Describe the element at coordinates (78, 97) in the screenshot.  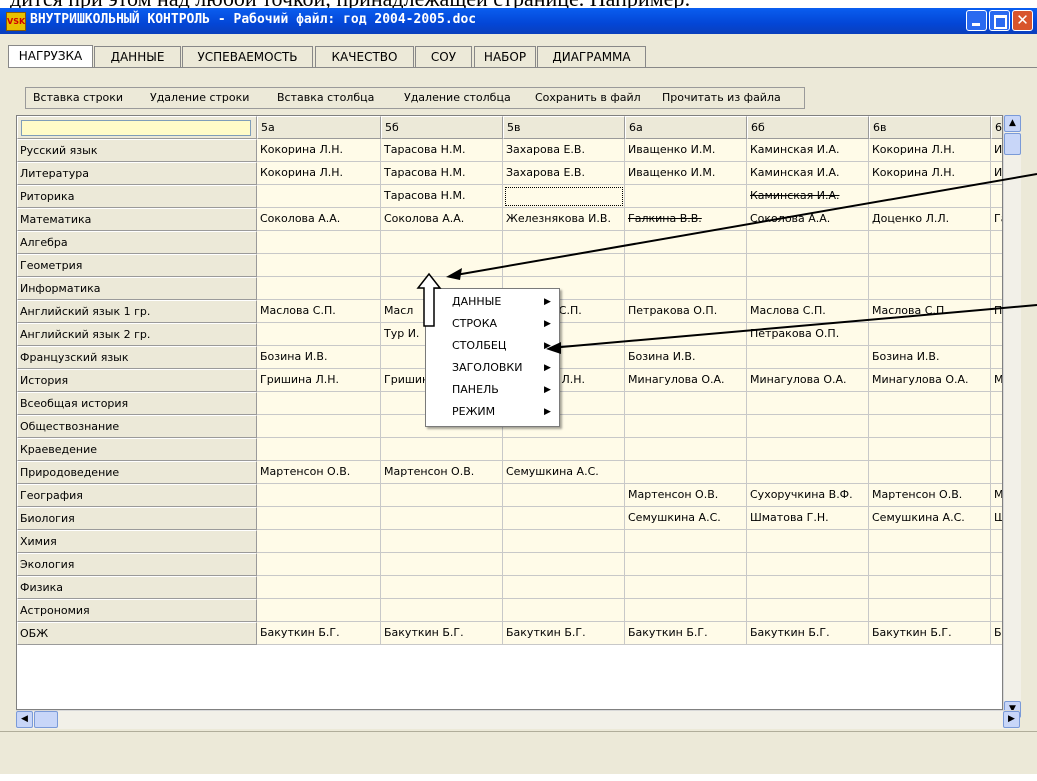
I see `insert-row-button: Вставка строки` at that location.